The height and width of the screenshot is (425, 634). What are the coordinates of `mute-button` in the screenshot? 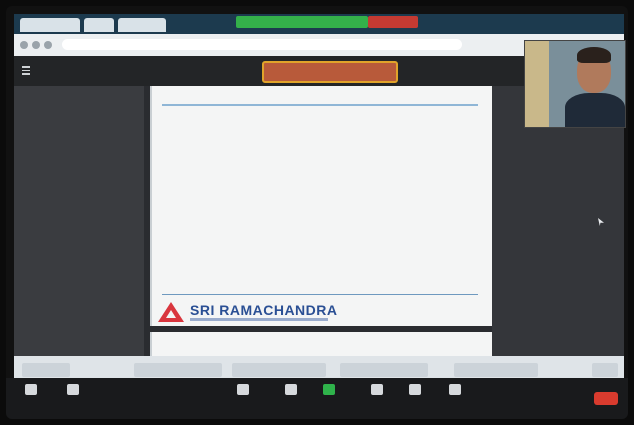 It's located at (31, 391).